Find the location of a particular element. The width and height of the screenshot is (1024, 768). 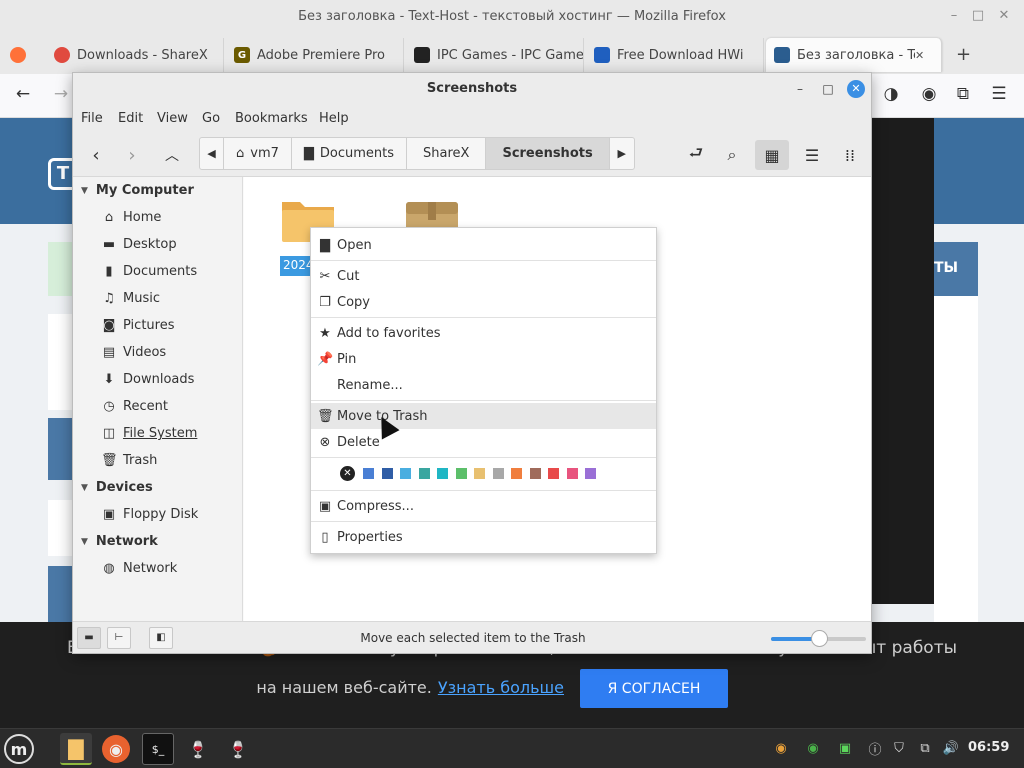

sidebar-item-music: ♫ Music is located at coordinates (130, 298).